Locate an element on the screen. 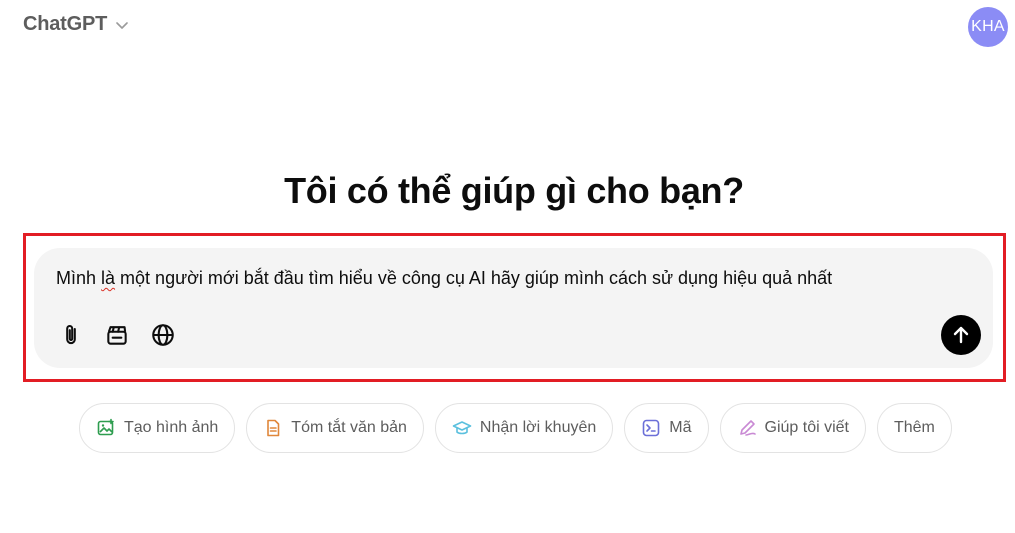  chip-label: Thêm is located at coordinates (914, 427).